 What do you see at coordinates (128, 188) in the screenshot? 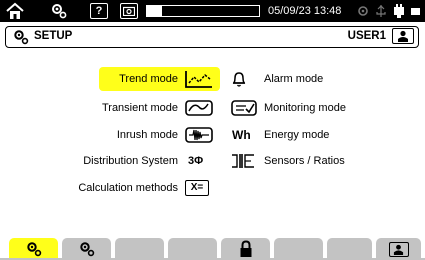
I see `menu-item-calculation-methods: Calculation methods` at bounding box center [128, 188].